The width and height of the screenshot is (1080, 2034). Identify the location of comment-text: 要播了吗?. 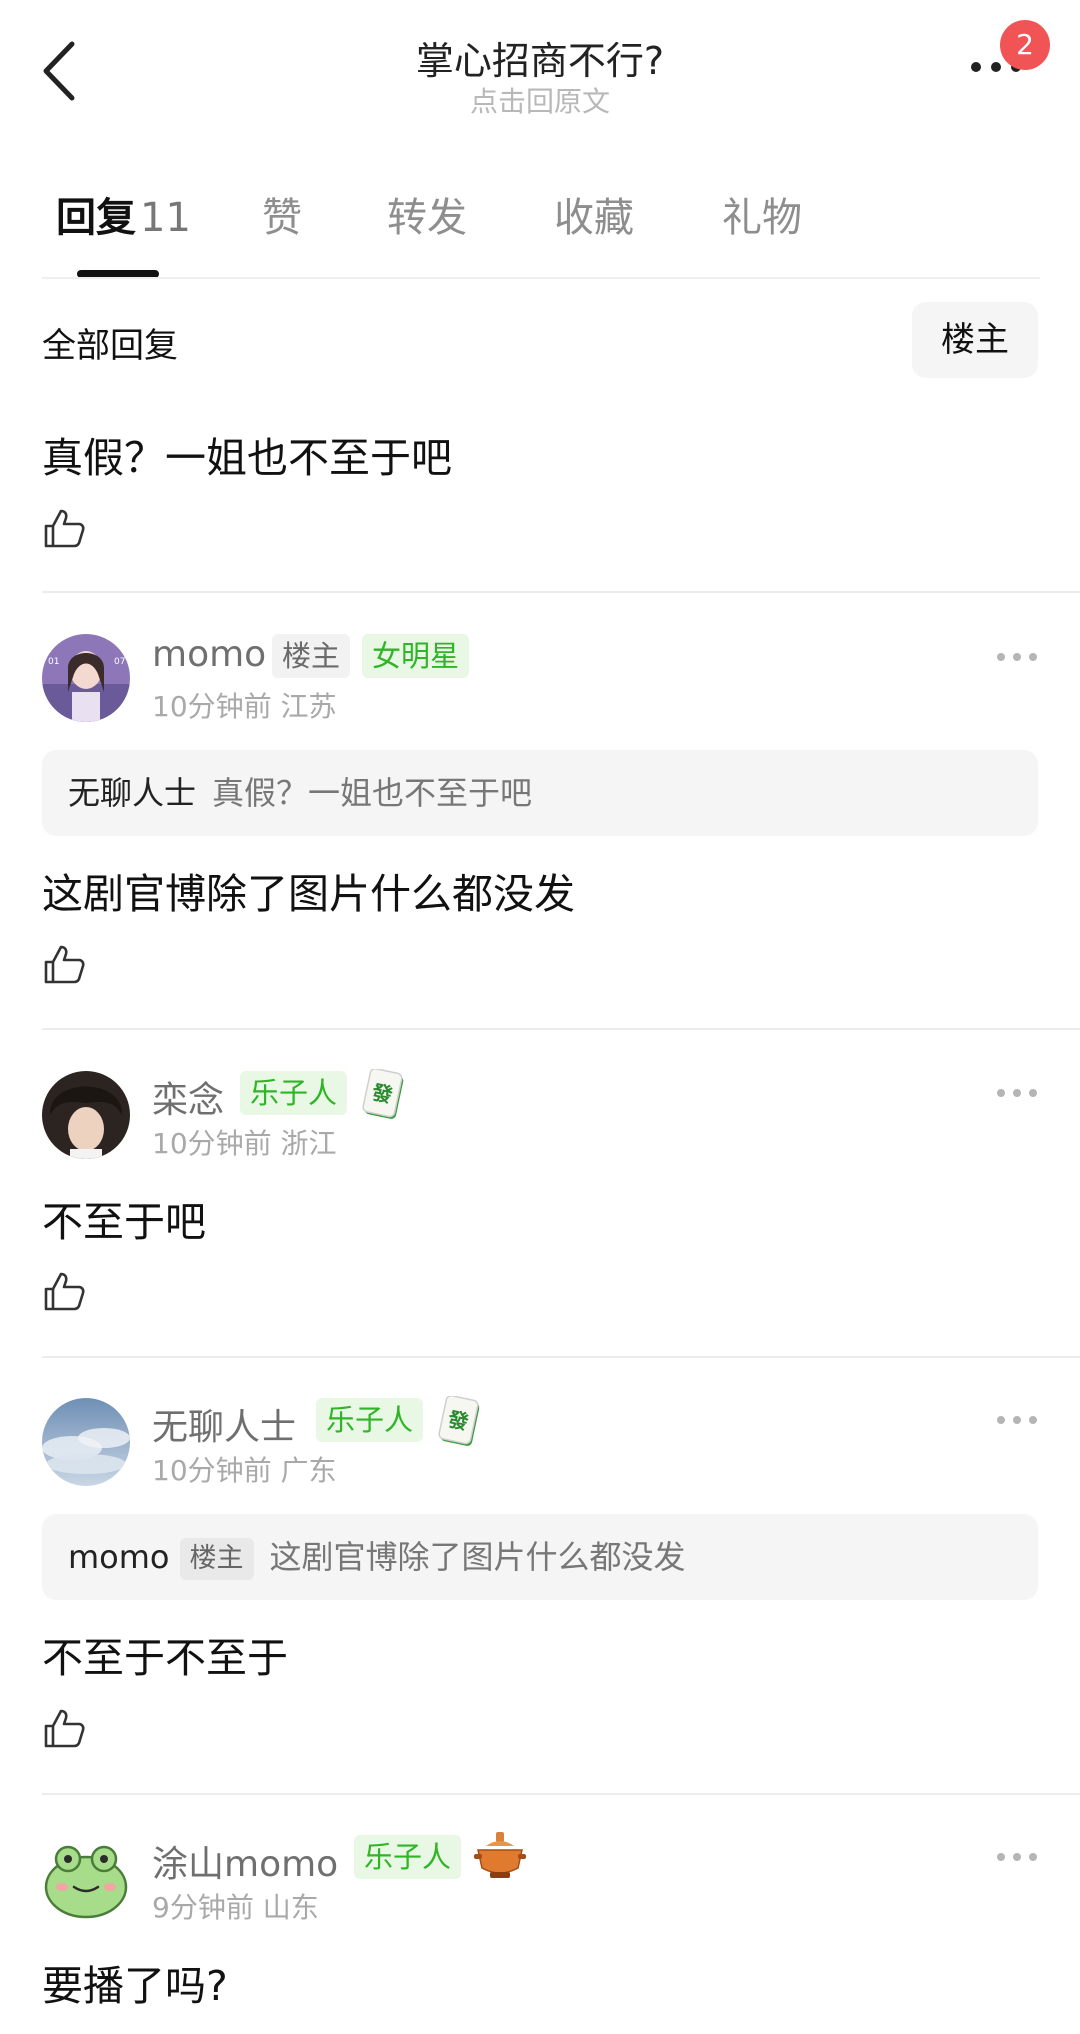
(135, 1986).